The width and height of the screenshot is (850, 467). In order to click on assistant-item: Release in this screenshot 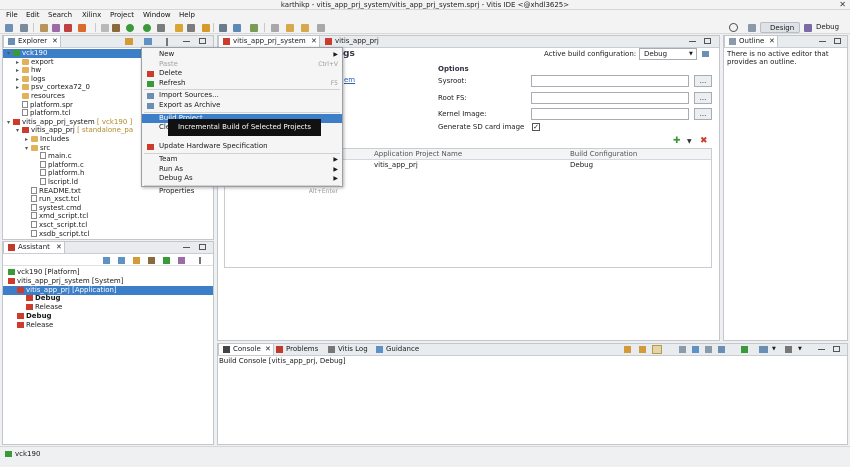, I will do `click(108, 307)`.